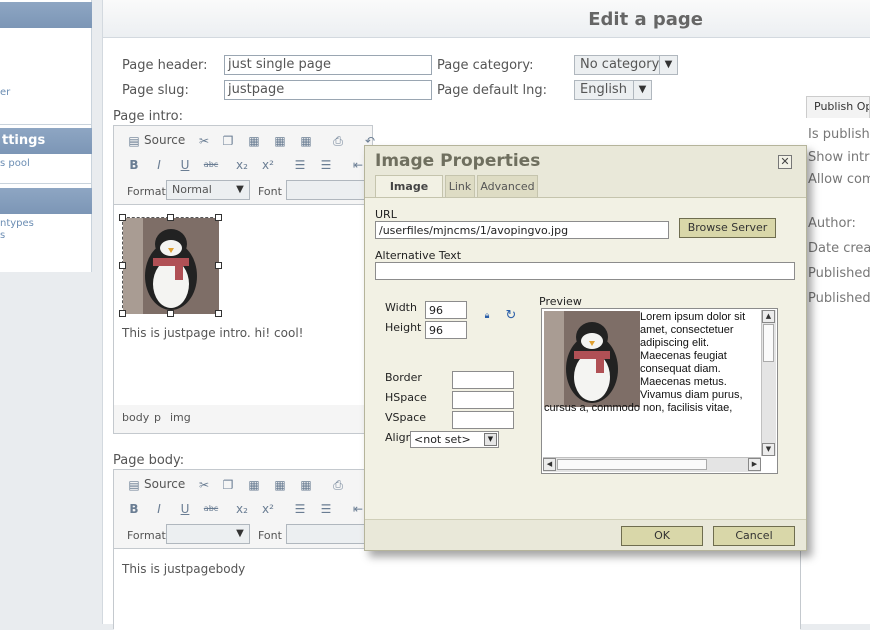  What do you see at coordinates (418, 255) in the screenshot?
I see `alt-text-label: Alternative Text` at bounding box center [418, 255].